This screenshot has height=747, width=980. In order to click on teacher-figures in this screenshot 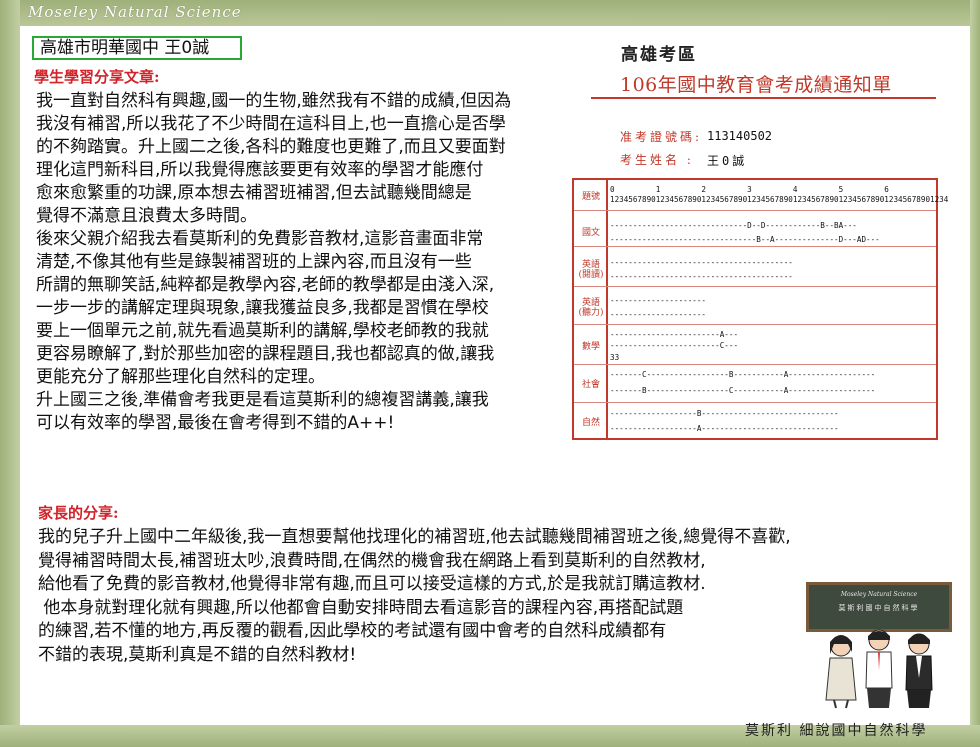, I will do `click(879, 669)`.